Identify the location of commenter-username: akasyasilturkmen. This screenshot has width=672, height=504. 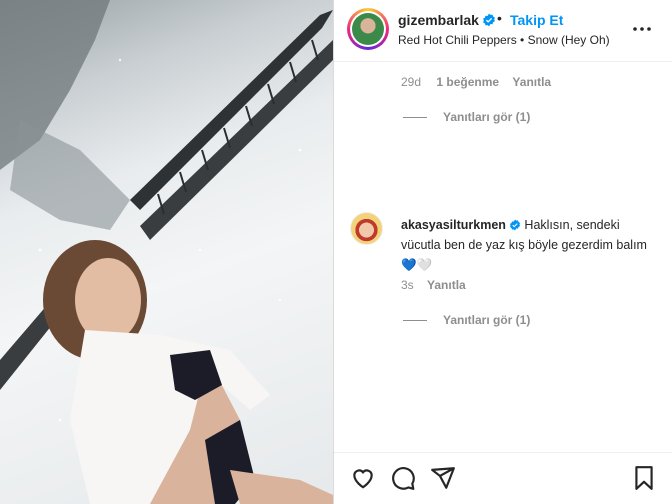
(453, 225).